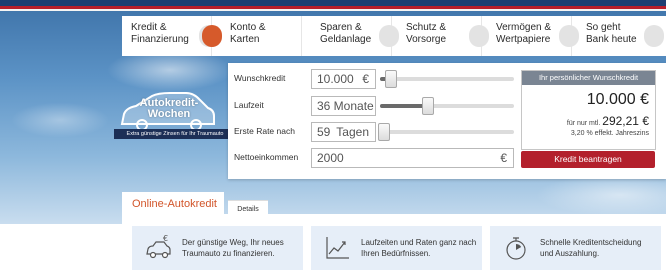 This screenshot has width=666, height=273. I want to click on monthly-value: 292,21 €, so click(625, 121).